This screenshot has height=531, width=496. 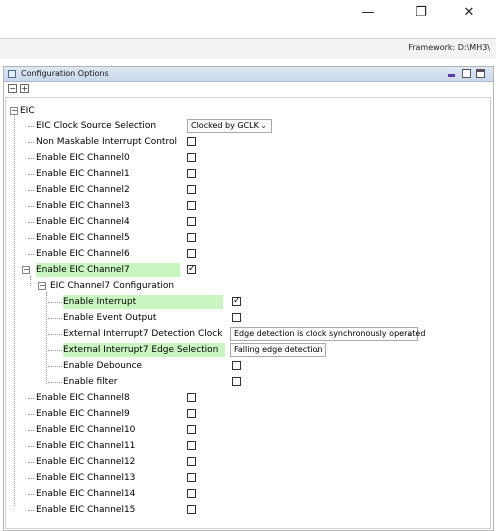 What do you see at coordinates (83, 206) in the screenshot?
I see `channel-label: Enable EIC Channel3` at bounding box center [83, 206].